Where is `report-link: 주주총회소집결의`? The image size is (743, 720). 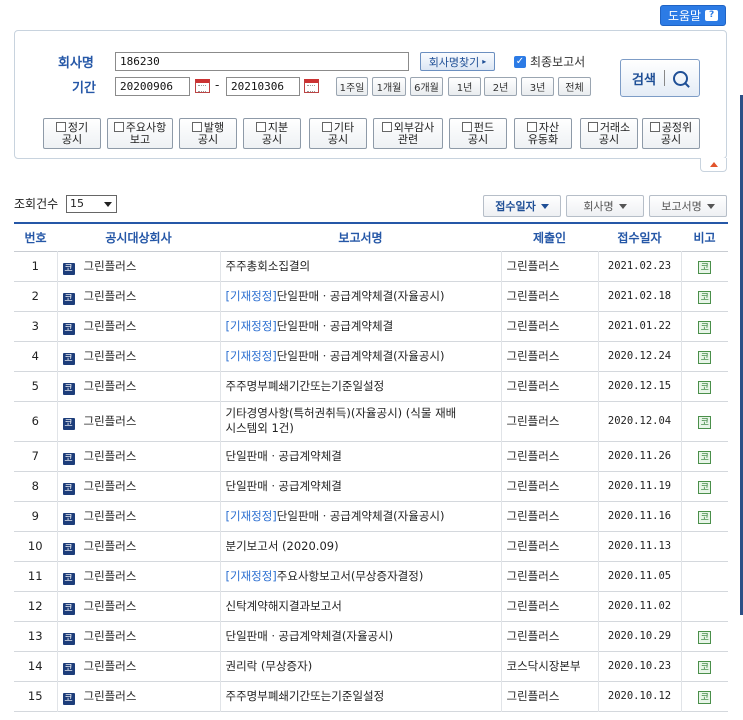 report-link: 주주총회소집결의 is located at coordinates (268, 266).